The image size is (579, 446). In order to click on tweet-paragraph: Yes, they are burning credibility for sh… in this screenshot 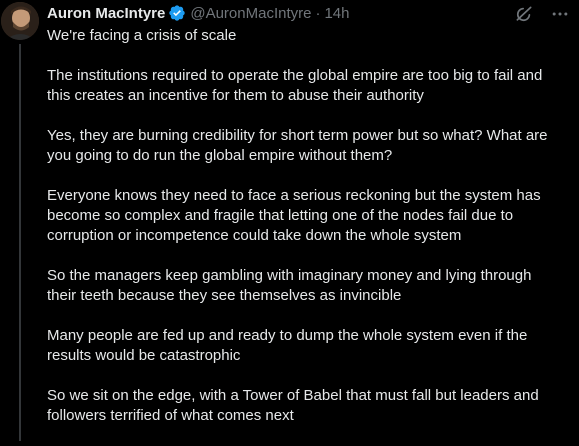, I will do `click(297, 145)`.